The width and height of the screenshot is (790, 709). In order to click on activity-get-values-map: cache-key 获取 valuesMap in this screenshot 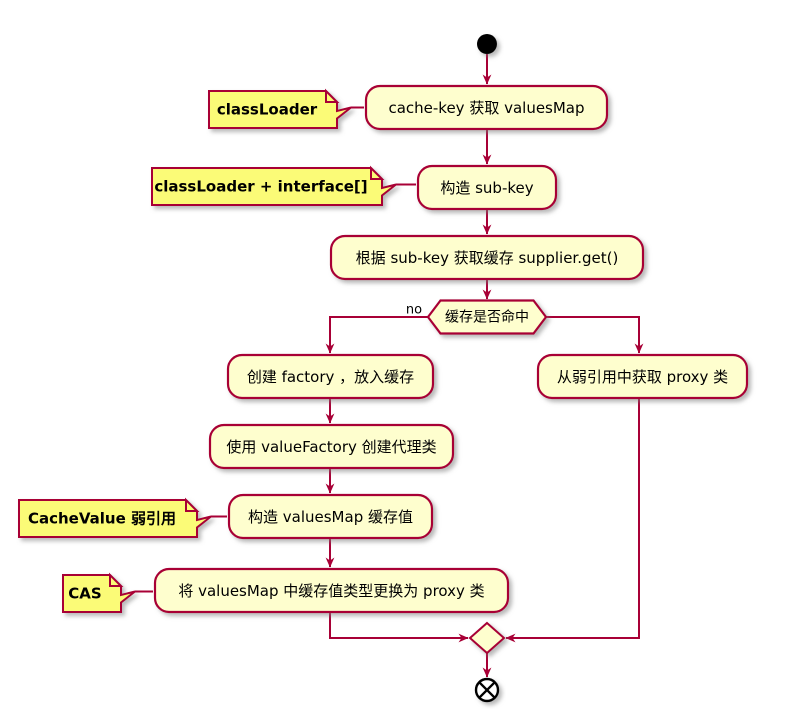, I will do `click(486, 107)`.